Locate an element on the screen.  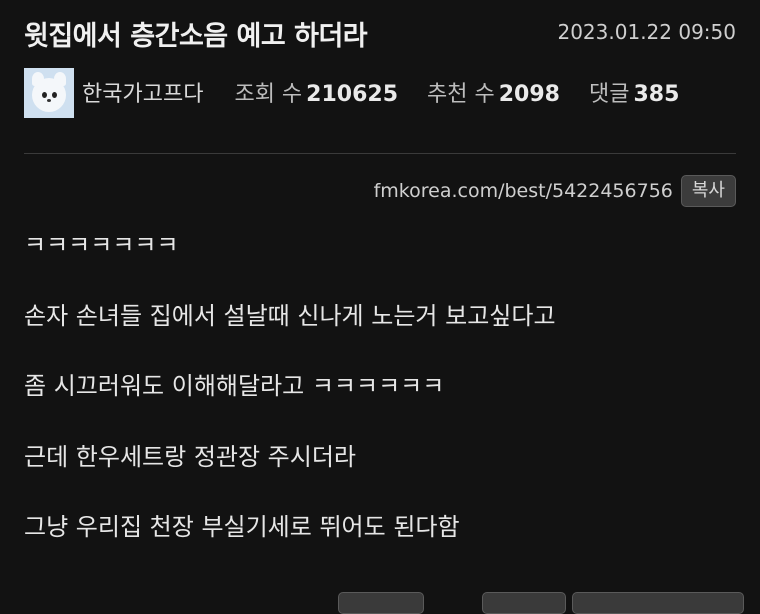
post-date: 2023.01.22 09:50 is located at coordinates (646, 32).